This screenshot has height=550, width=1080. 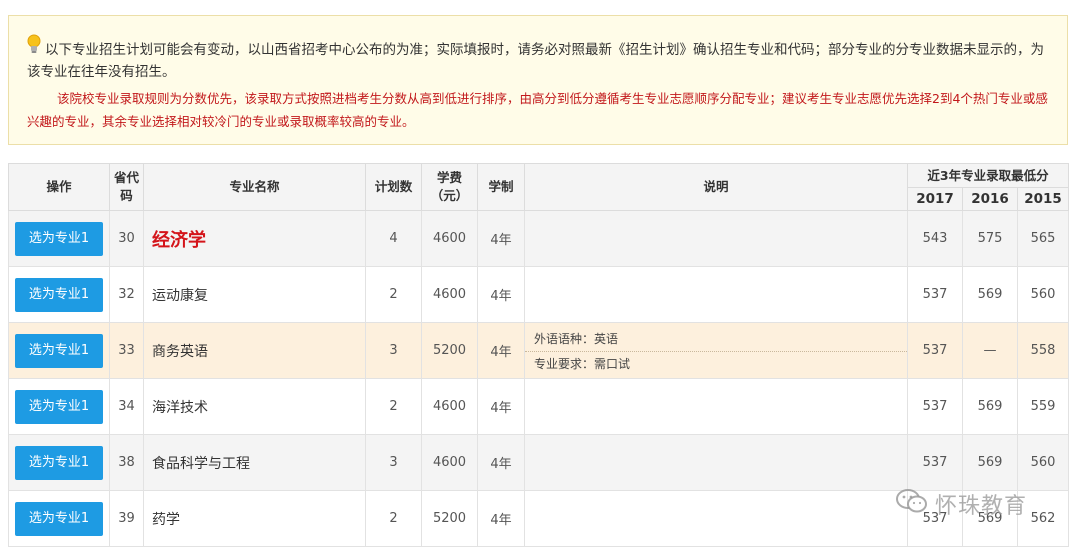 I want to click on score-2016: 575, so click(x=990, y=238).